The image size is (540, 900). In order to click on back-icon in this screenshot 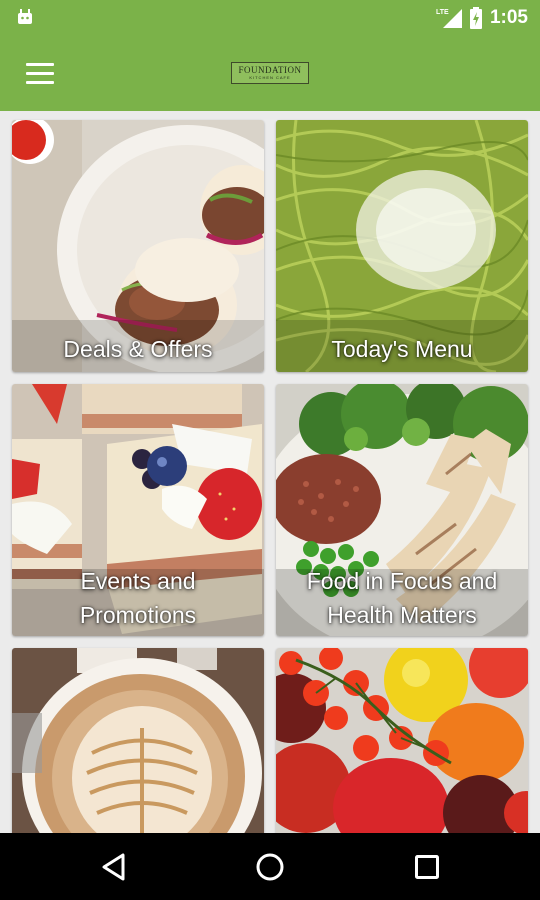, I will do `click(114, 867)`.